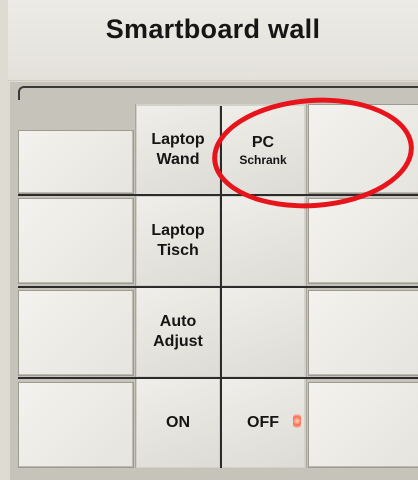  What do you see at coordinates (178, 150) in the screenshot?
I see `key-laptop-wand: Laptop Wand` at bounding box center [178, 150].